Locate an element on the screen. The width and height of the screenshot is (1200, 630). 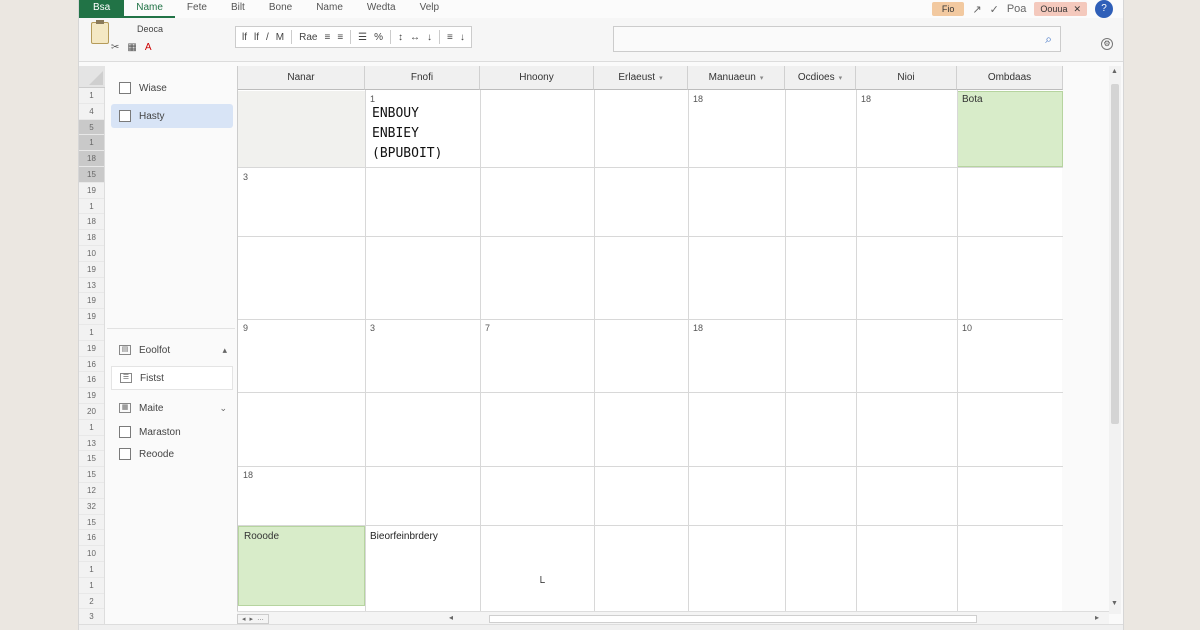
avatar: ? is located at coordinates (1104, 9).